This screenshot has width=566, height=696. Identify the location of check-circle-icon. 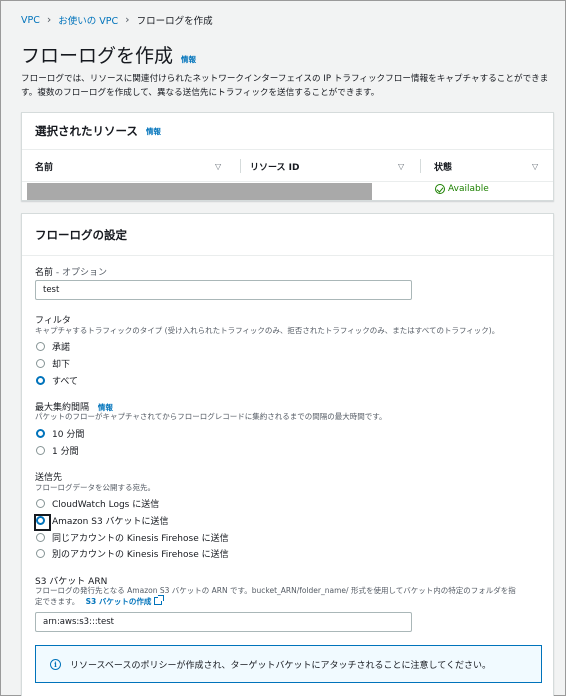
(440, 189).